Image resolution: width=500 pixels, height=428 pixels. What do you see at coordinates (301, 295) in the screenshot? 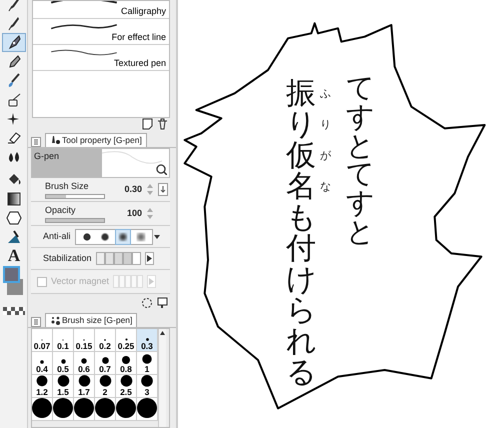
I see `speech-text: も付けられる` at bounding box center [301, 295].